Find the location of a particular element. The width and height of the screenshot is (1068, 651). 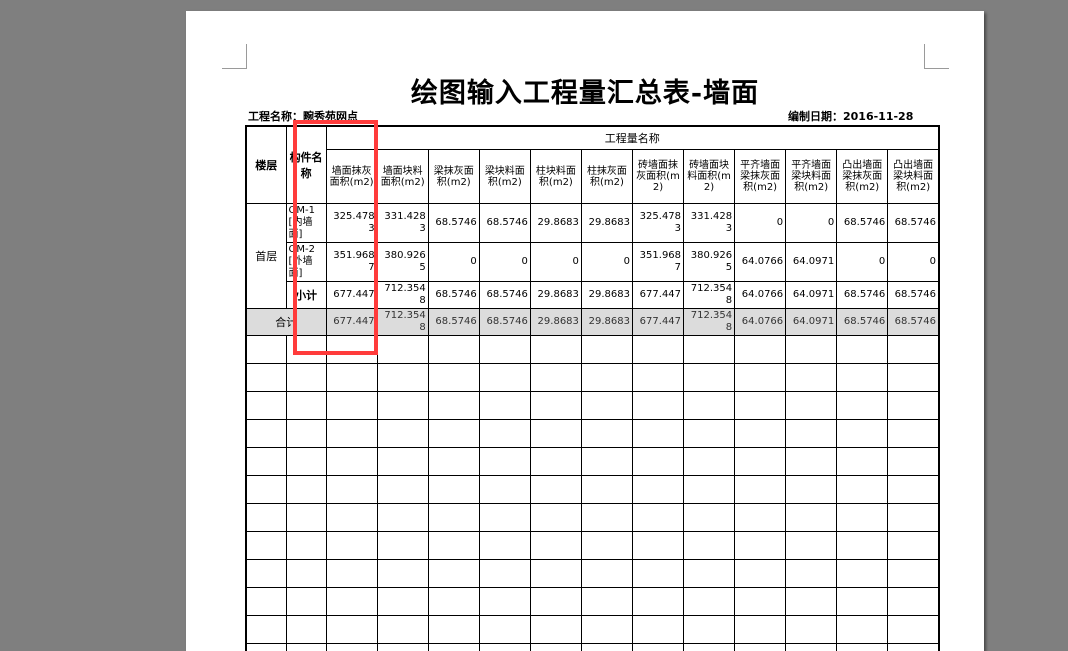

edit-date: 编制日期：2016-11-28 is located at coordinates (850, 116).